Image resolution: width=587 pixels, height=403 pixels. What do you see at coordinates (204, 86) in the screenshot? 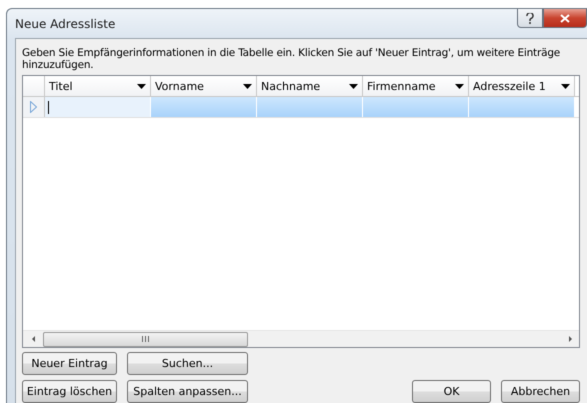
I see `column-header: Vorname` at bounding box center [204, 86].